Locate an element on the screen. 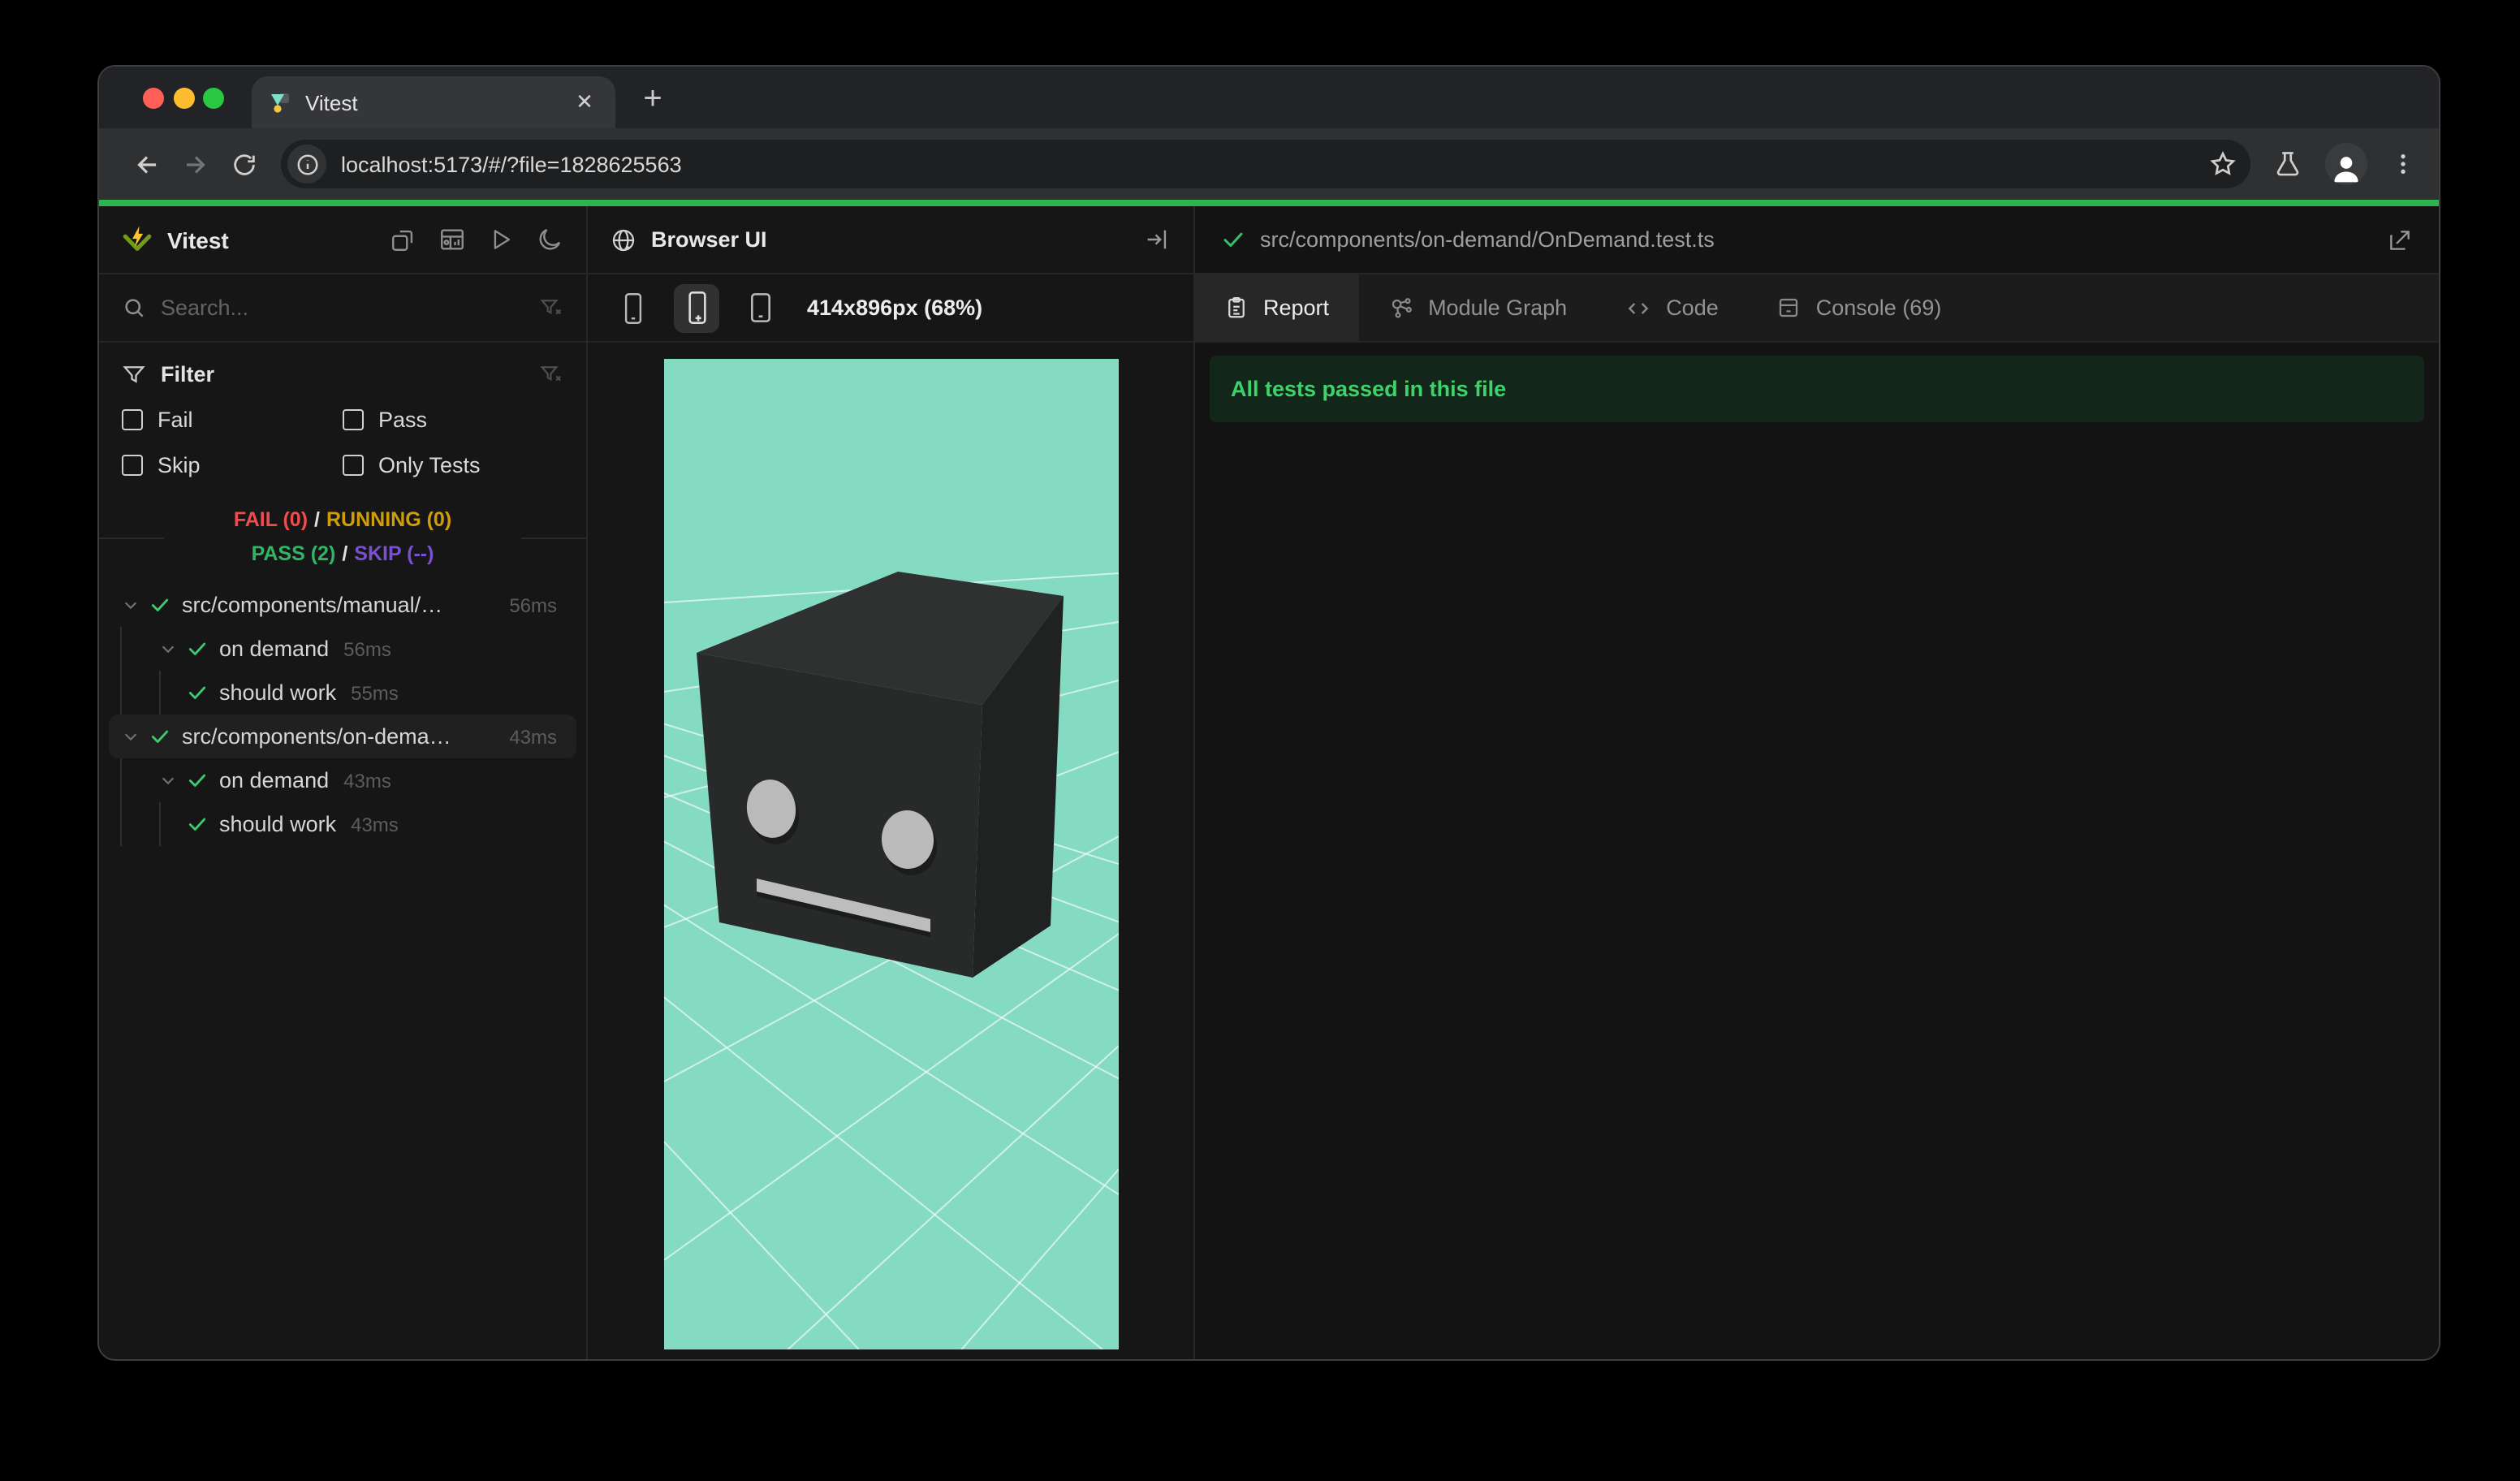 The image size is (2520, 1481). search-bar is located at coordinates (342, 308).